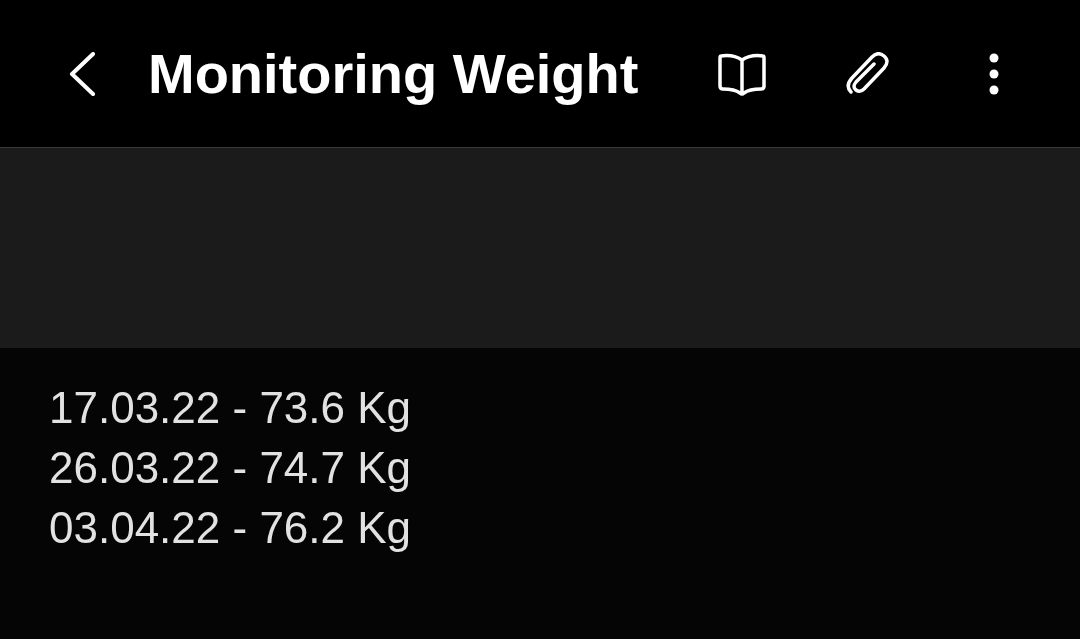  I want to click on paperclip-icon, so click(868, 73).